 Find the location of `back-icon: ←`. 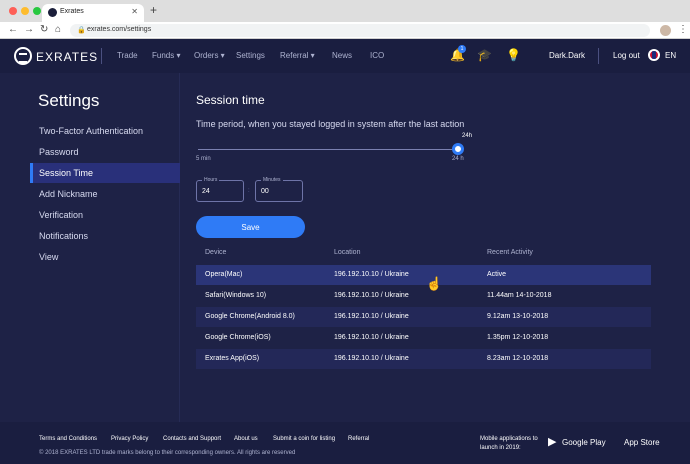

back-icon: ← is located at coordinates (13, 29).